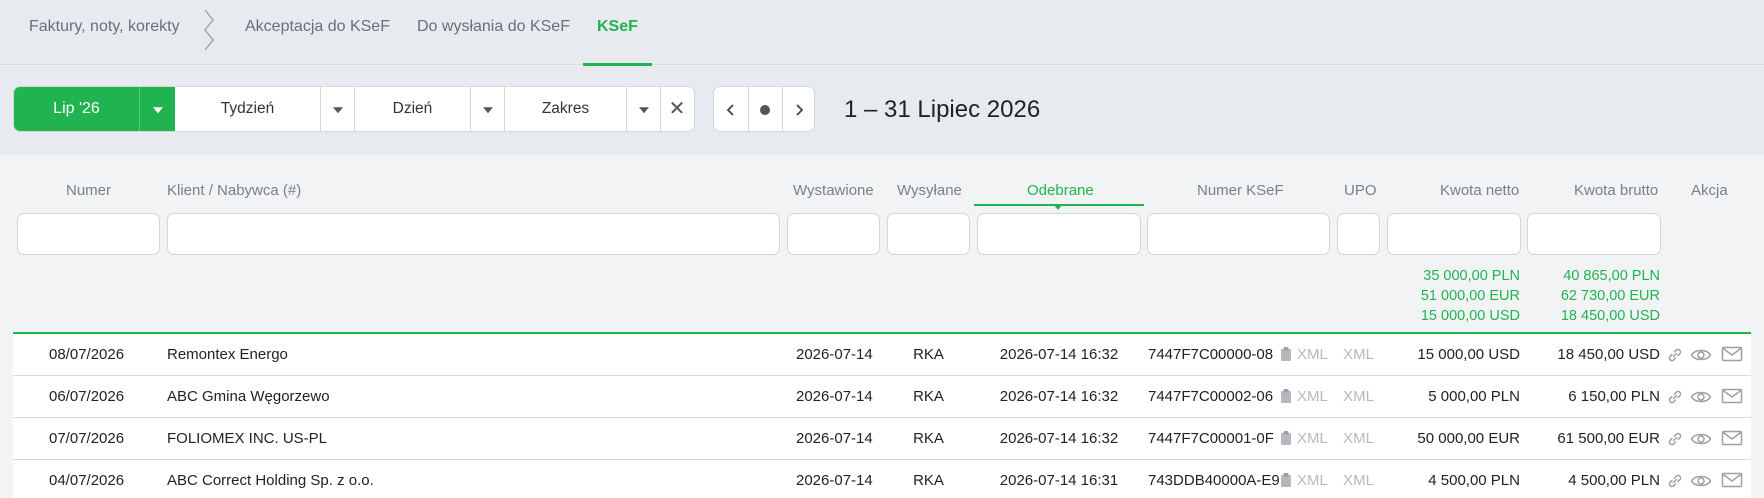  Describe the element at coordinates (677, 109) in the screenshot. I see `clear-period-button: ✕` at that location.